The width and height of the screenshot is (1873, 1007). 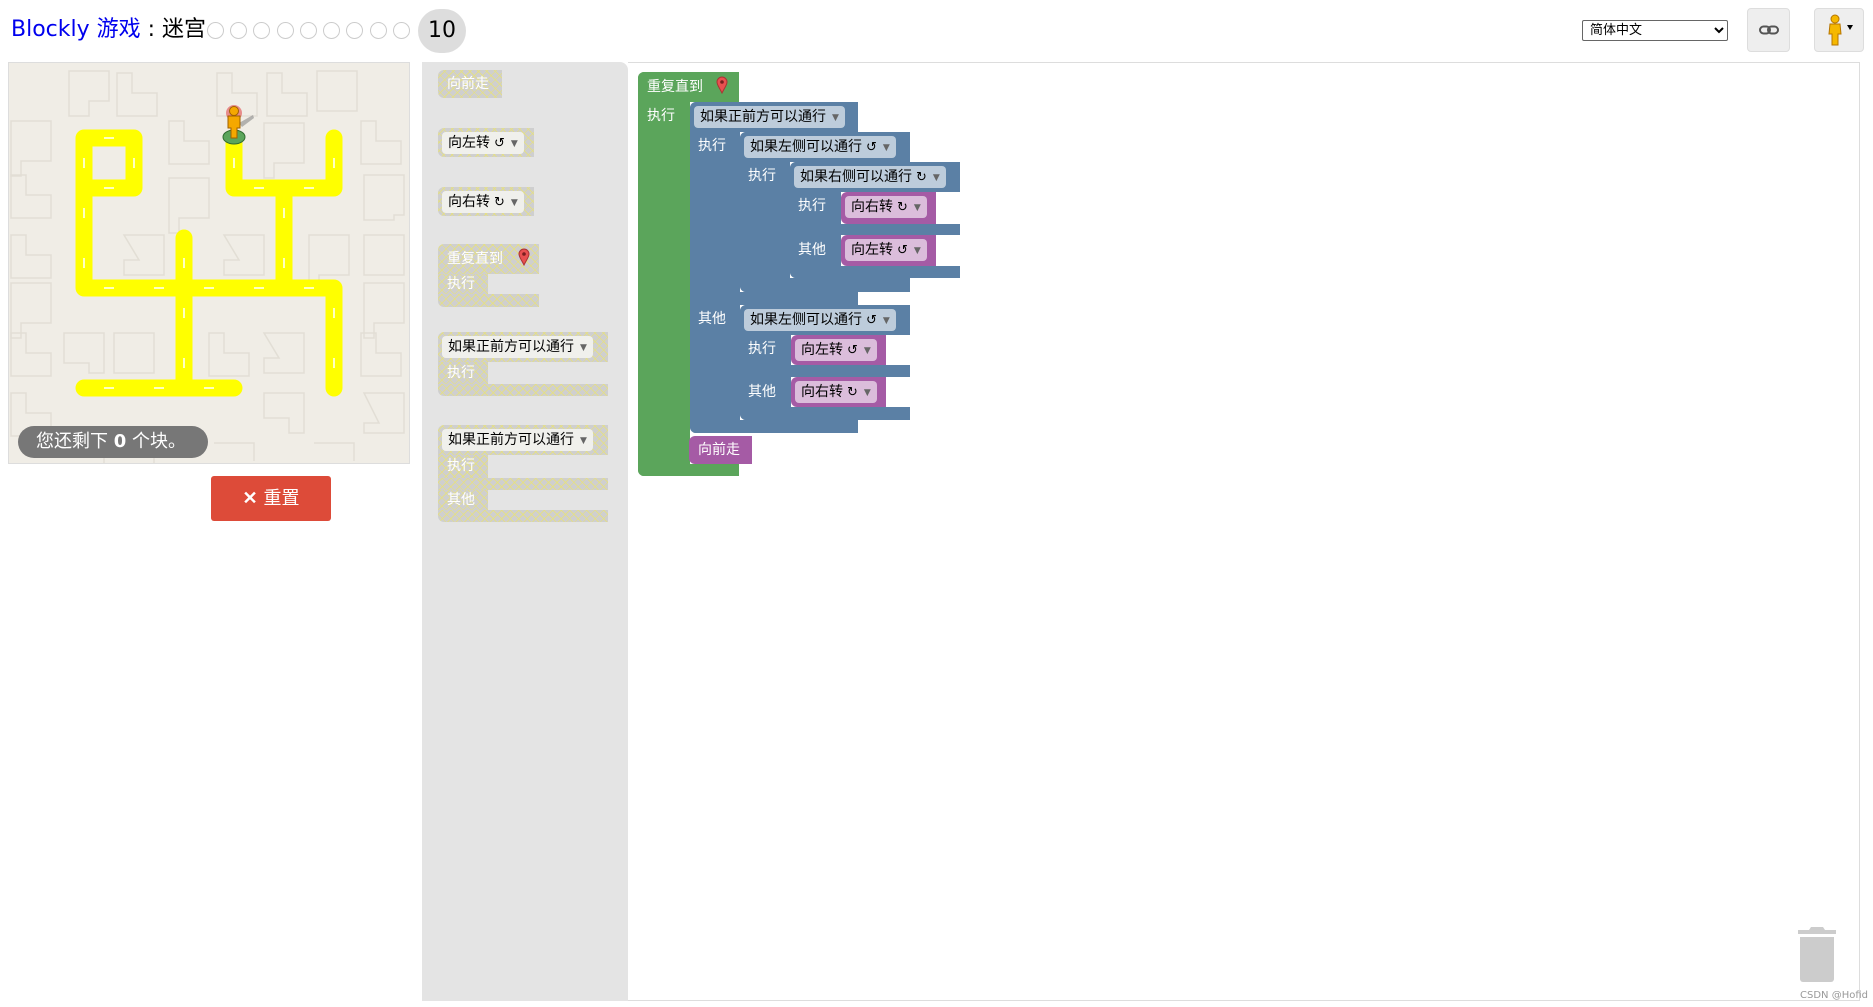 I want to click on level-4-link, so click(x=285, y=30).